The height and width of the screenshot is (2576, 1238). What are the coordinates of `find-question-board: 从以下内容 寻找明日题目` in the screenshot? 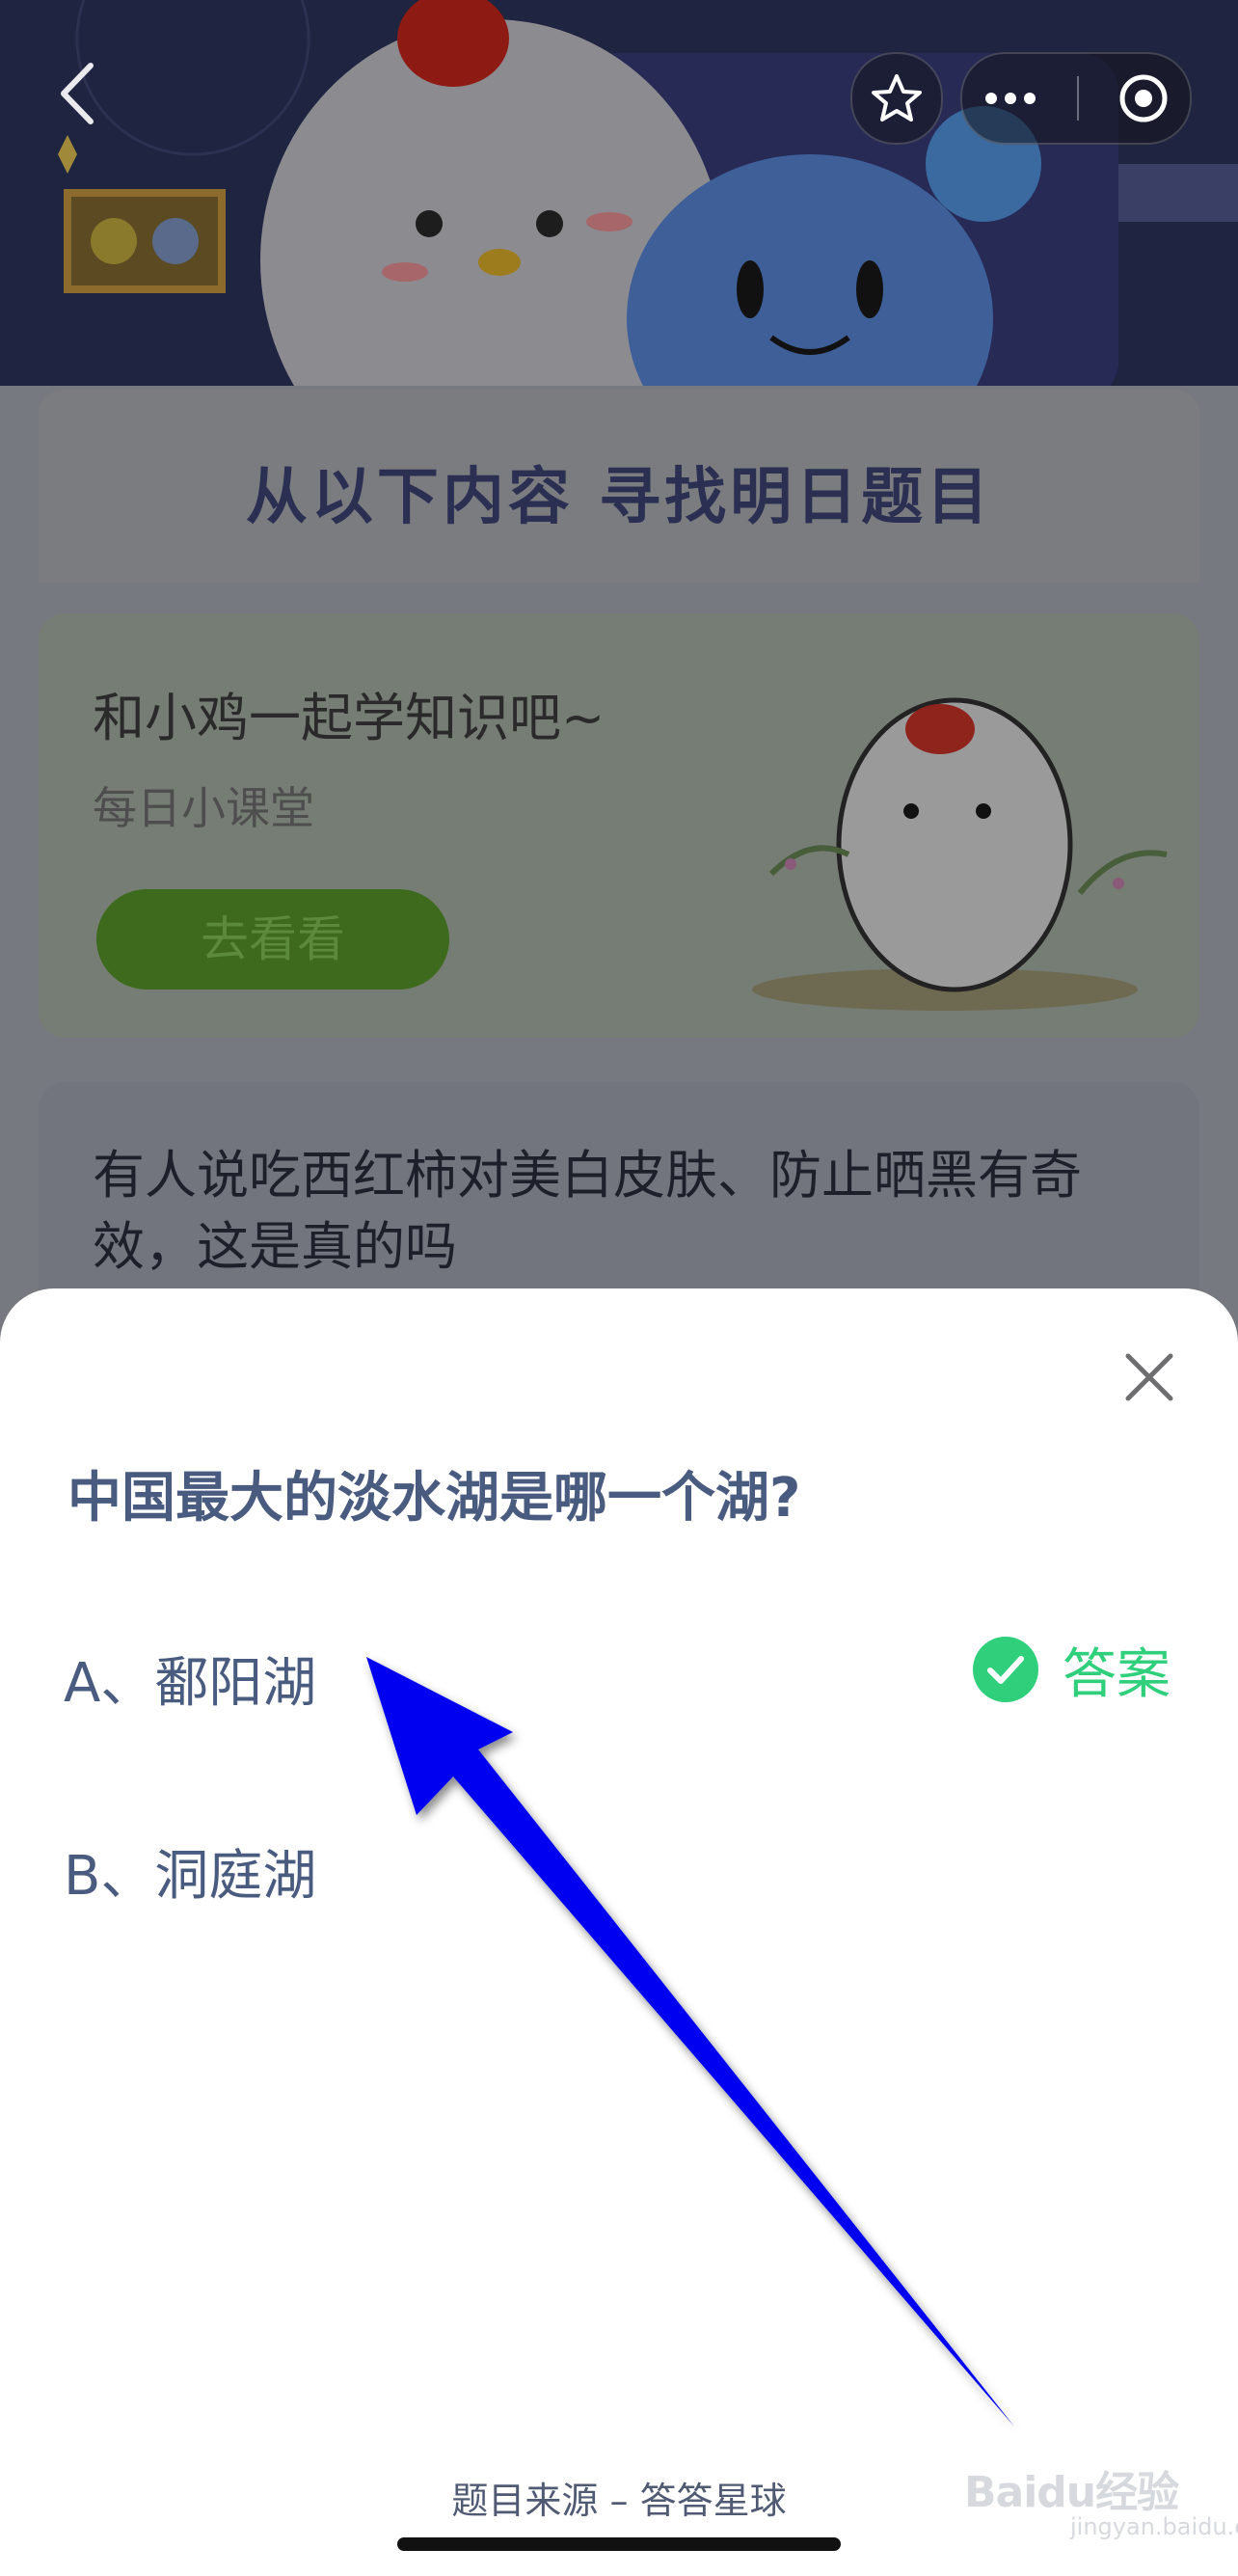 It's located at (619, 486).